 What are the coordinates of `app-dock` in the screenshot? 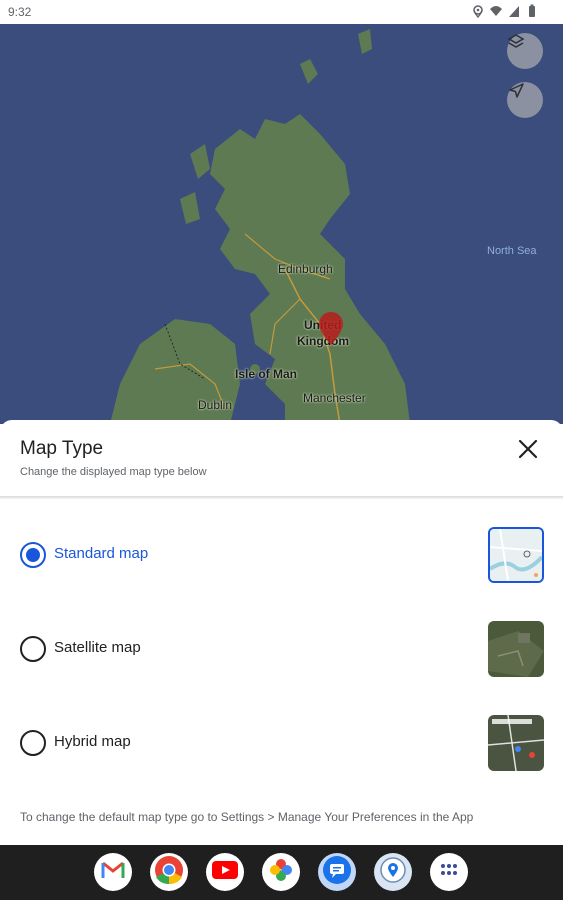 It's located at (281, 872).